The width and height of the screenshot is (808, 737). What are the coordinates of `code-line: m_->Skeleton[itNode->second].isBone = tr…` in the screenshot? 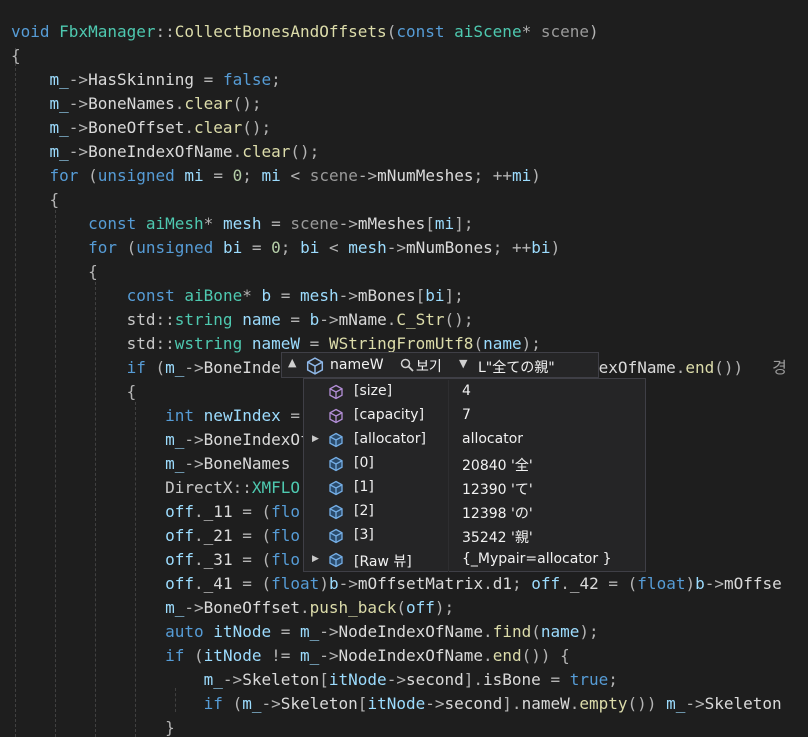 It's located at (314, 680).